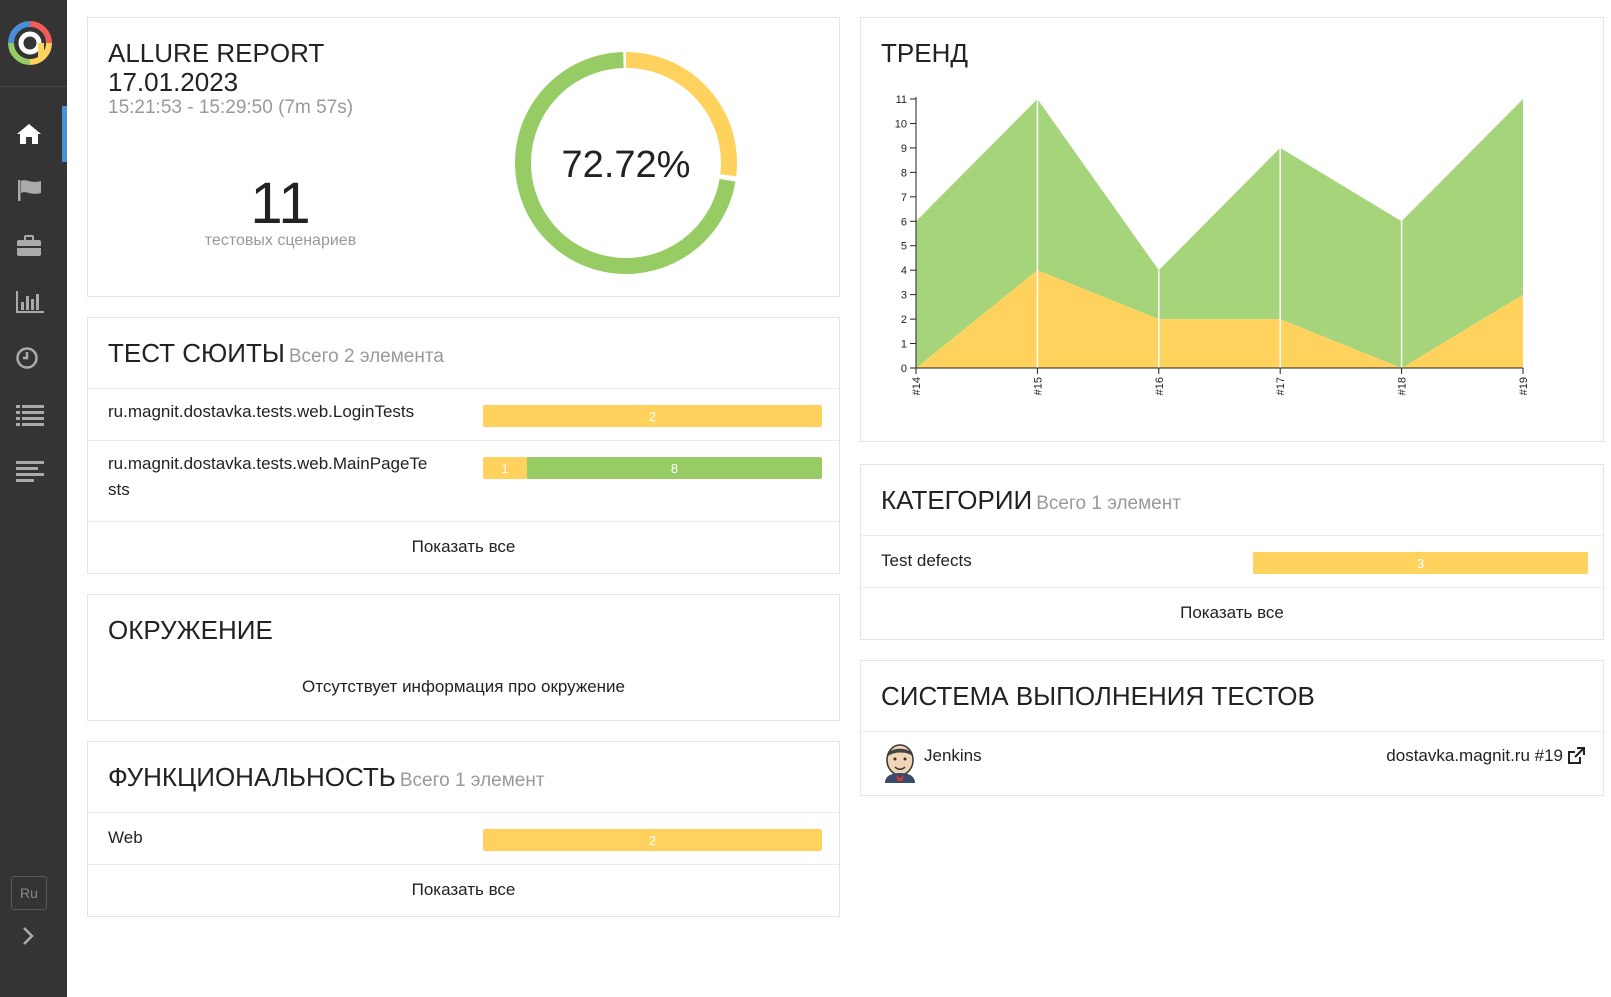 The width and height of the screenshot is (1611, 997). Describe the element at coordinates (28, 936) in the screenshot. I see `chevron-right-icon` at that location.